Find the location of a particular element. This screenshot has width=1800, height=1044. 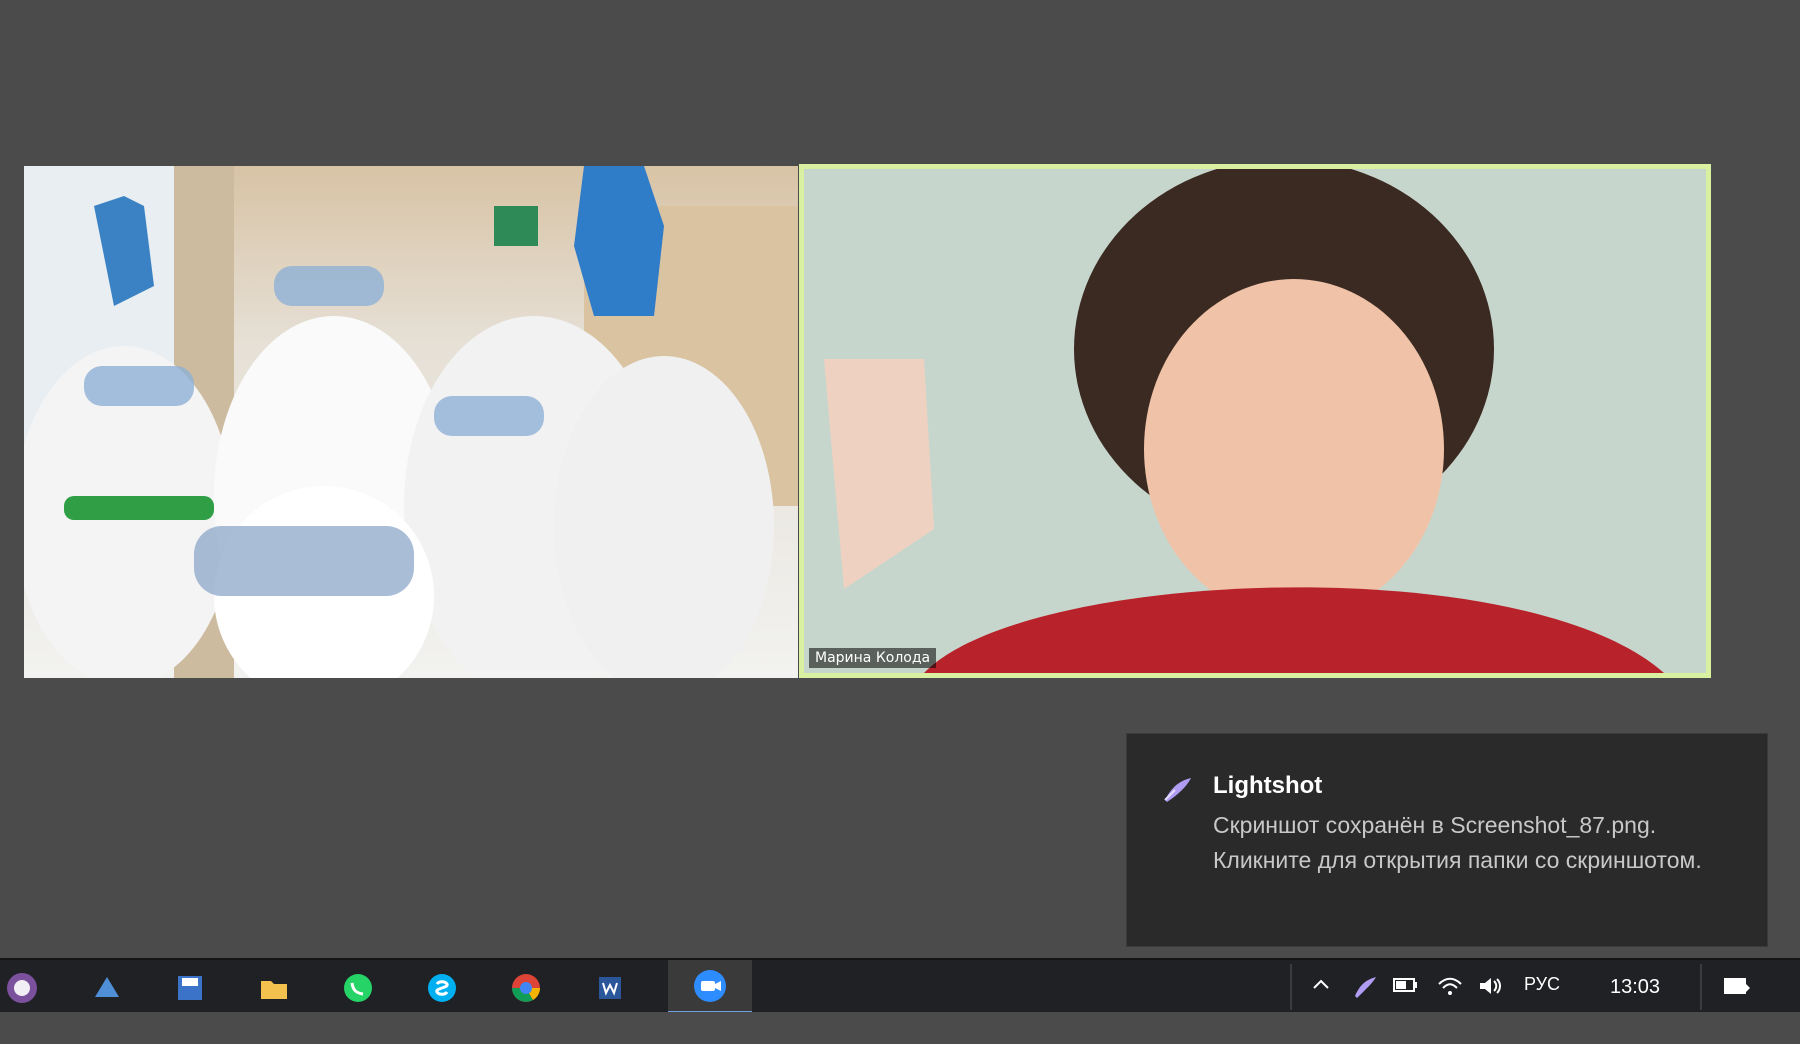

participant-name-tag: Марина Колода is located at coordinates (873, 658).